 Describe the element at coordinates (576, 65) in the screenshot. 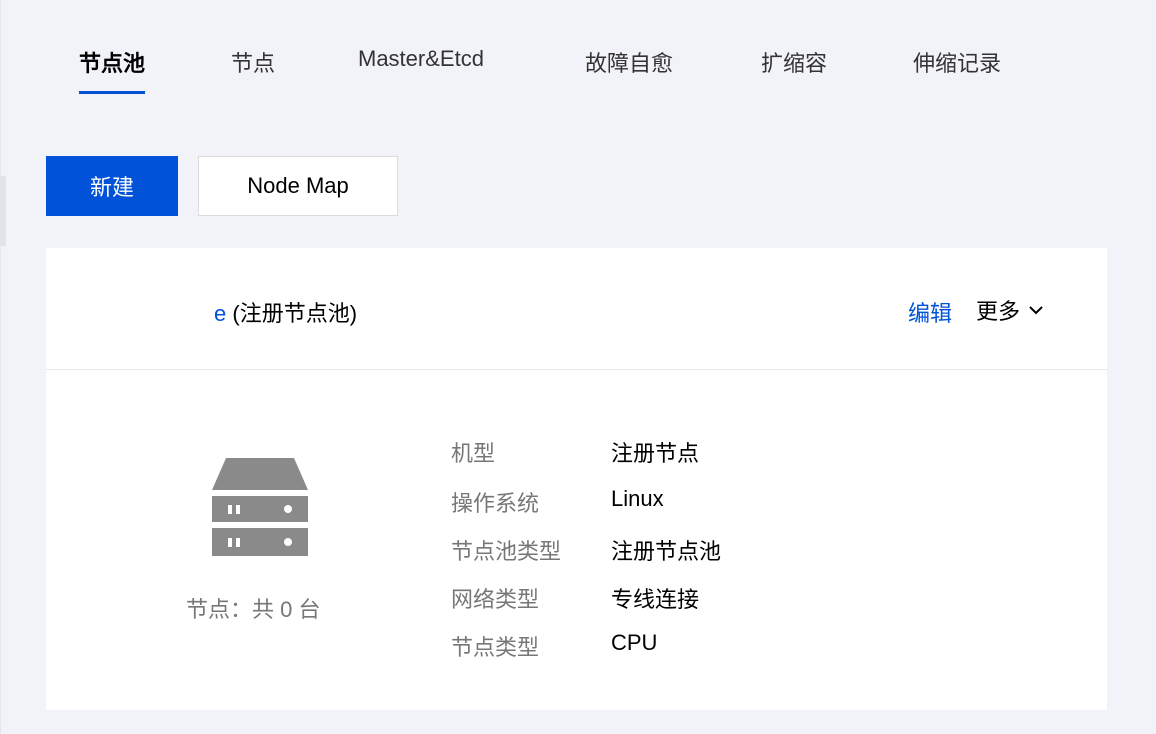

I see `tab-bar: 节点池 节点 Master&Etcd 故障自愈 扩缩容 伸缩记录` at that location.